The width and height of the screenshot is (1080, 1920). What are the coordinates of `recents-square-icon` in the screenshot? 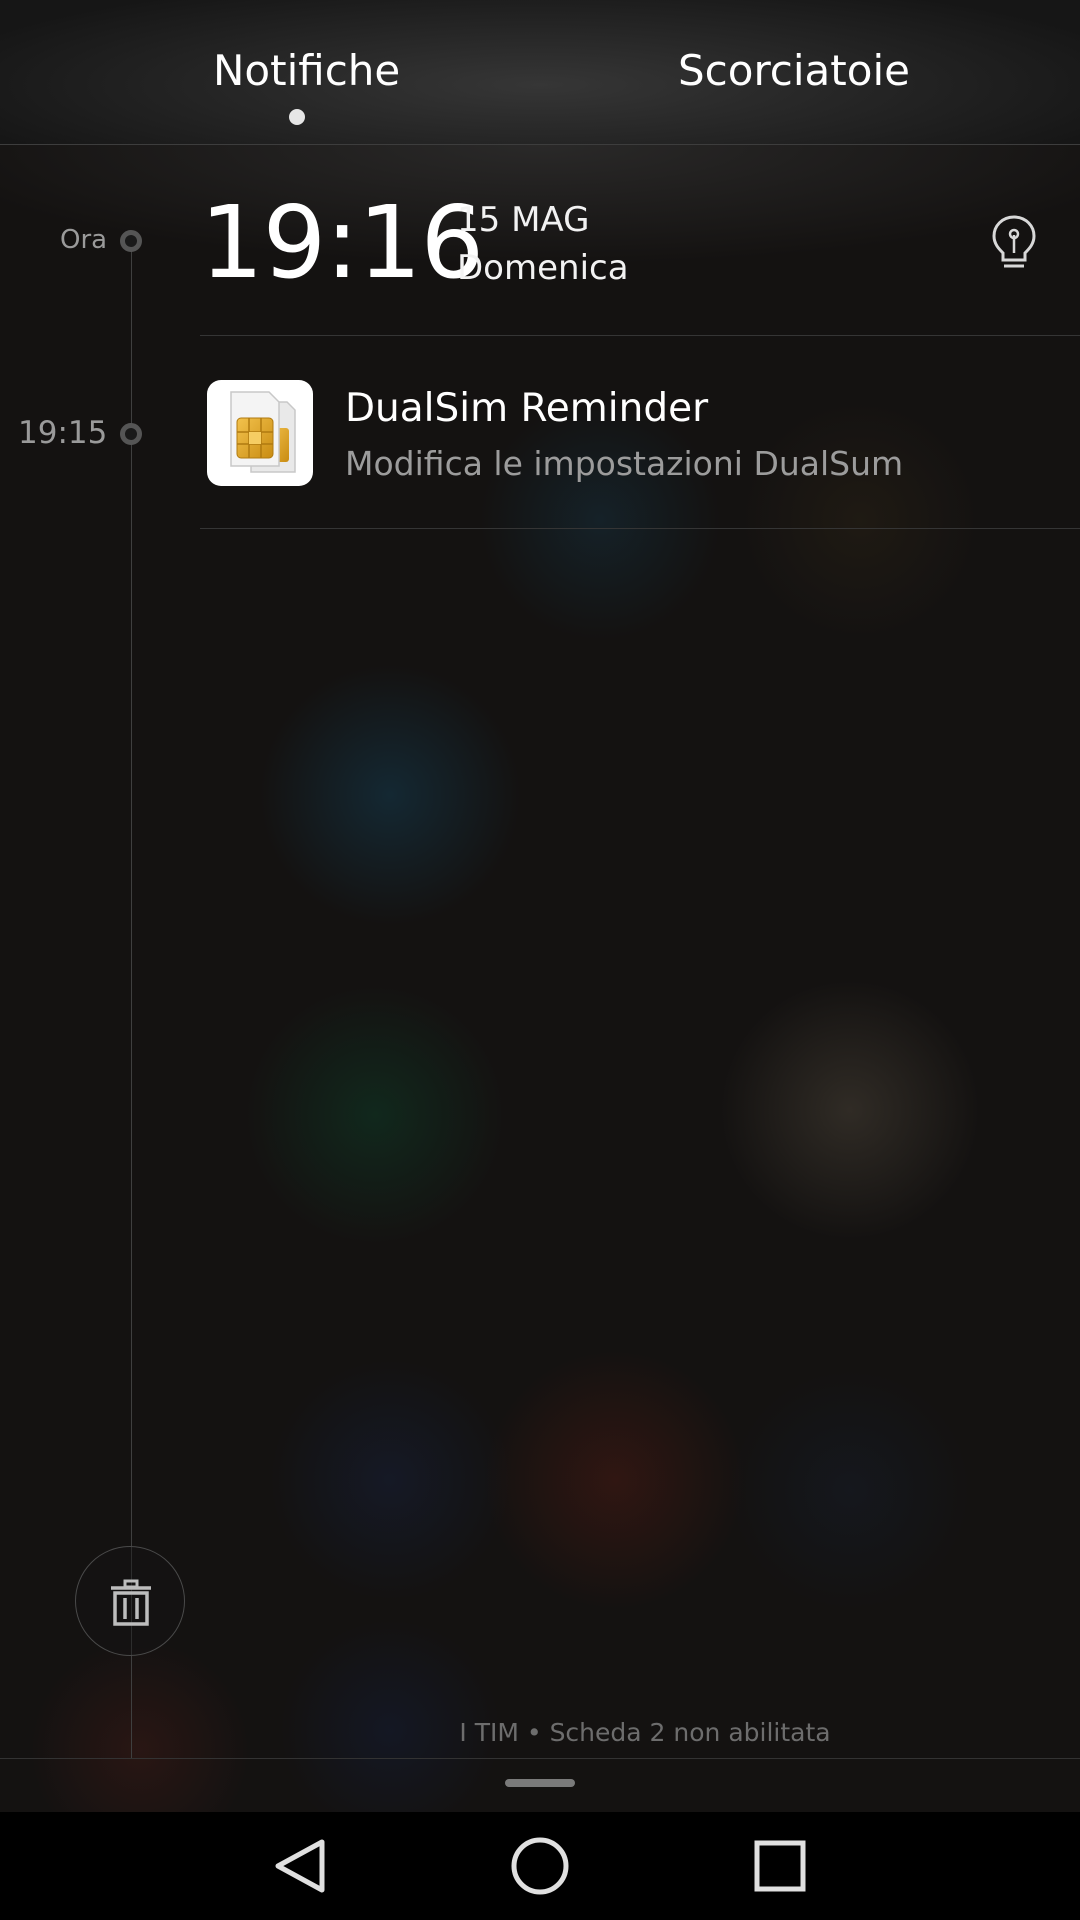 It's located at (780, 1866).